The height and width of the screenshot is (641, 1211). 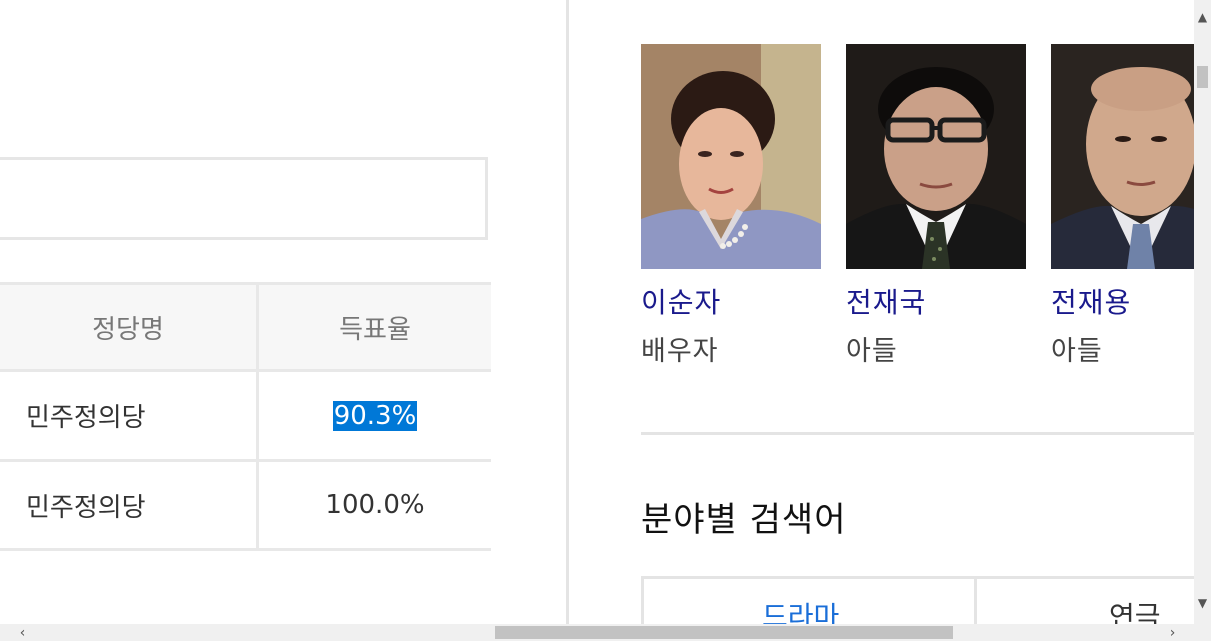 I want to click on selected-text: 90.3%, so click(x=375, y=415).